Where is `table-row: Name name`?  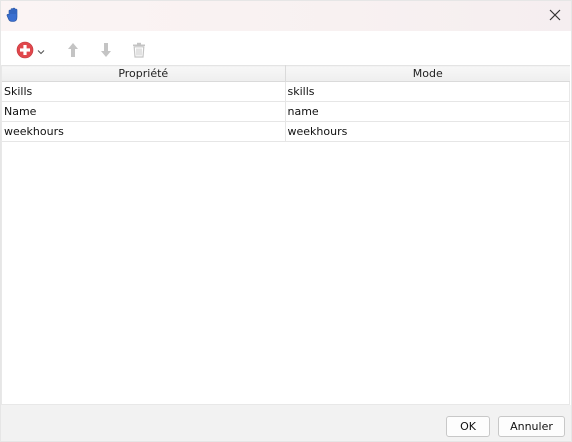
table-row: Name name is located at coordinates (286, 111).